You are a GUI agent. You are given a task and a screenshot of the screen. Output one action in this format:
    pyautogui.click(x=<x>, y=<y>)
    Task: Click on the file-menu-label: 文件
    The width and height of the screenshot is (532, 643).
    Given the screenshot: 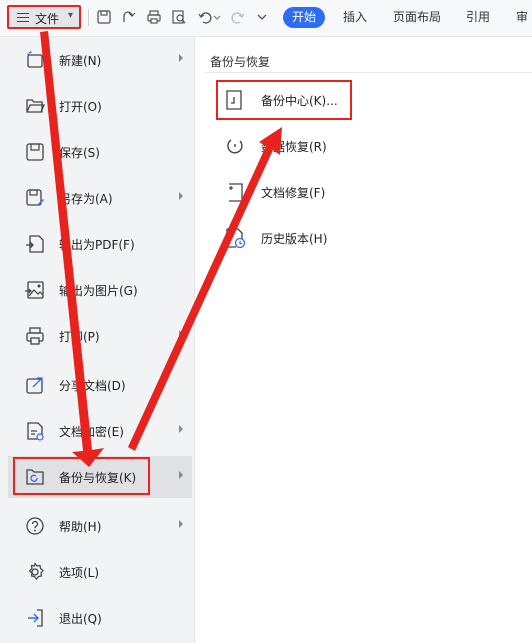 What is the action you would take?
    pyautogui.click(x=47, y=19)
    